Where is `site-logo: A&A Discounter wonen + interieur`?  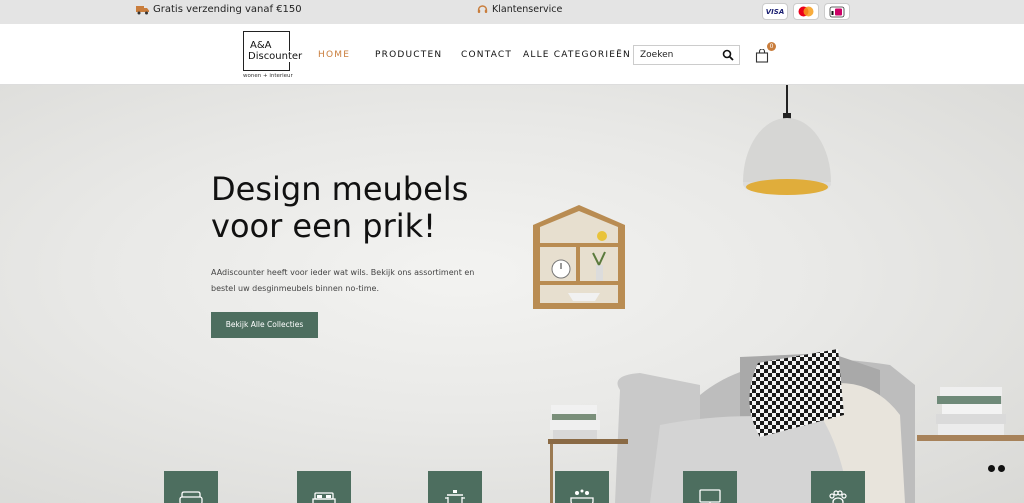 site-logo: A&A Discounter wonen + interieur is located at coordinates (274, 55).